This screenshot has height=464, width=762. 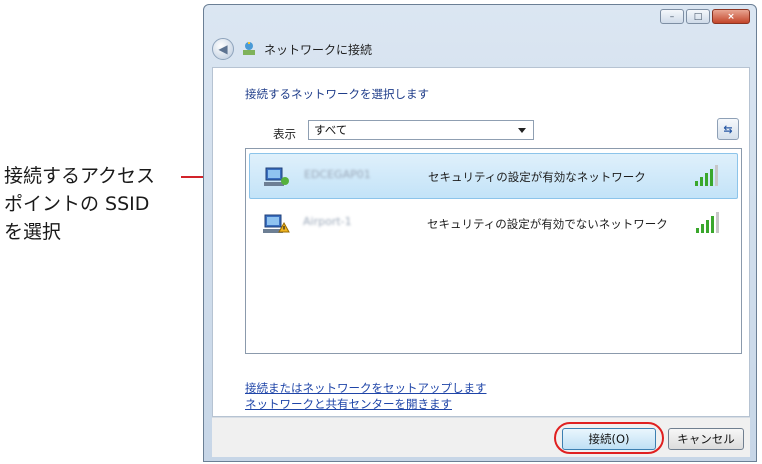 What do you see at coordinates (366, 388) in the screenshot?
I see `setup-connection-link: 接続またはネットワークをセットアップします` at bounding box center [366, 388].